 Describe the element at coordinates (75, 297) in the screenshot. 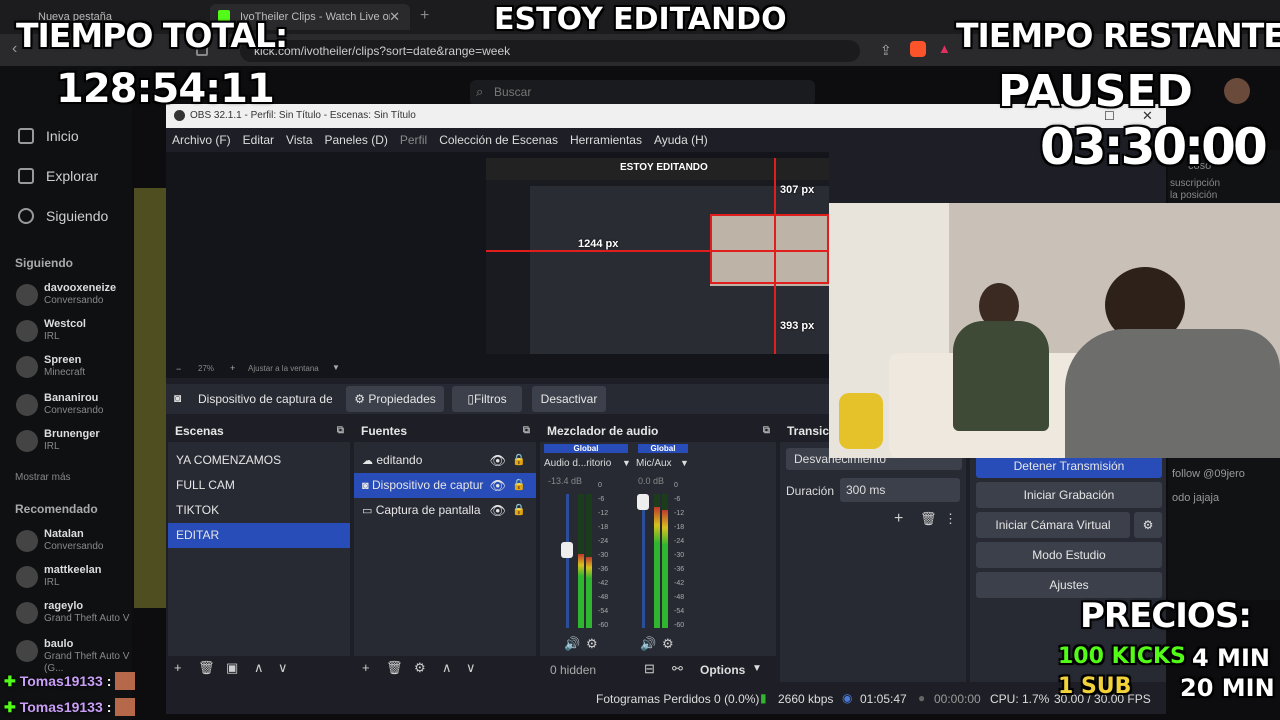

I see `channel-item: davooxeneize Conversando` at that location.